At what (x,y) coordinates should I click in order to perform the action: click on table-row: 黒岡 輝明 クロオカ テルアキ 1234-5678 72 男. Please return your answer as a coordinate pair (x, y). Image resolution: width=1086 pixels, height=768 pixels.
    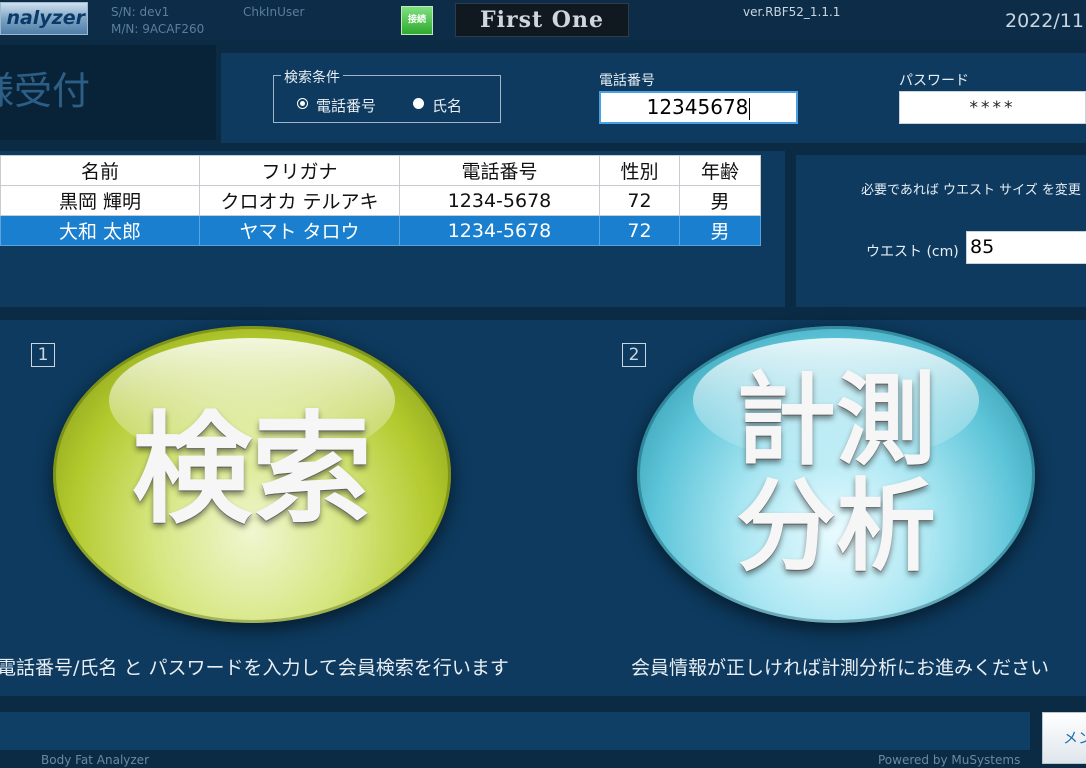
    Looking at the image, I should click on (380, 200).